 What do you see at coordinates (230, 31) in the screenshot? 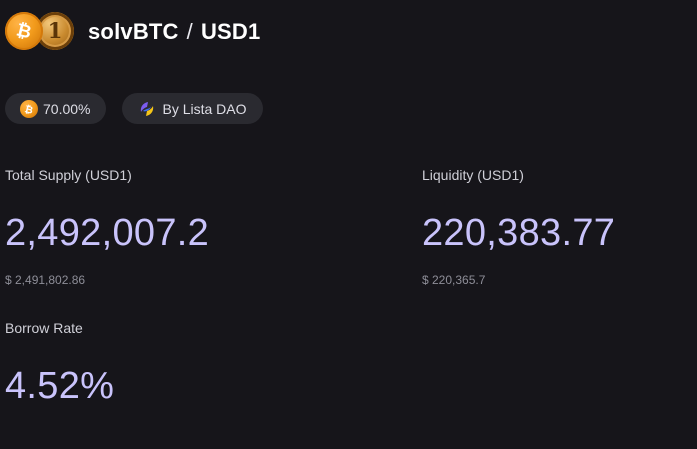
I see `quote-token-symbol: USD1` at bounding box center [230, 31].